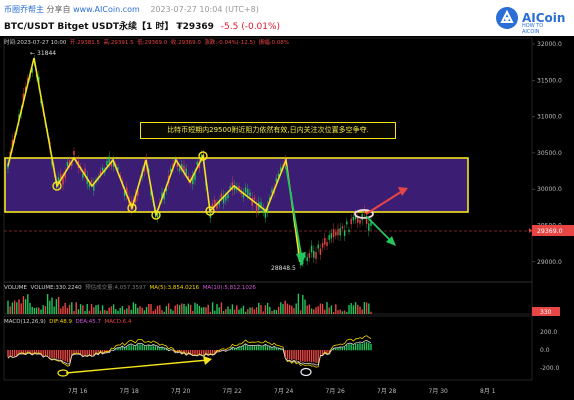 The image size is (574, 400). I want to click on divergence-arrow, so click(137, 366).